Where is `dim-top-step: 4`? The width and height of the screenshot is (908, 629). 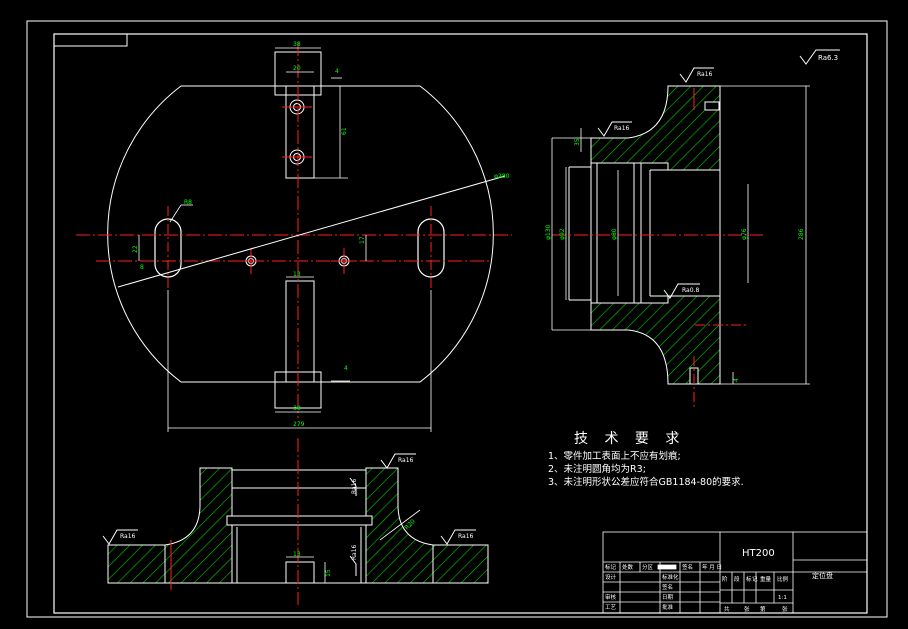
dim-top-step: 4 is located at coordinates (337, 71).